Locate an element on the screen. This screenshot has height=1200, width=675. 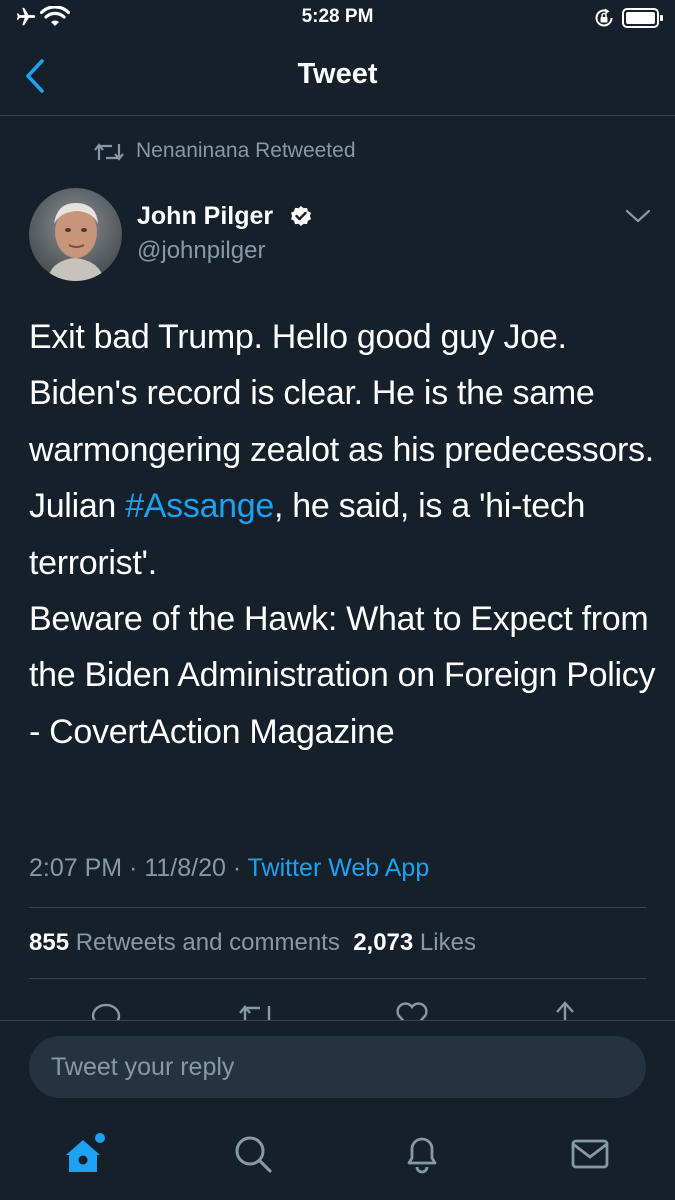
tab-search is located at coordinates (253, 1154).